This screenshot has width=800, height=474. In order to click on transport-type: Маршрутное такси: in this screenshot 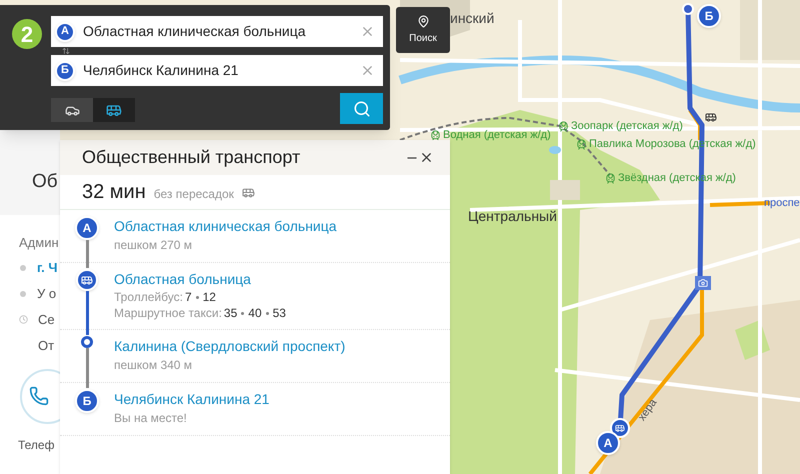, I will do `click(168, 313)`.